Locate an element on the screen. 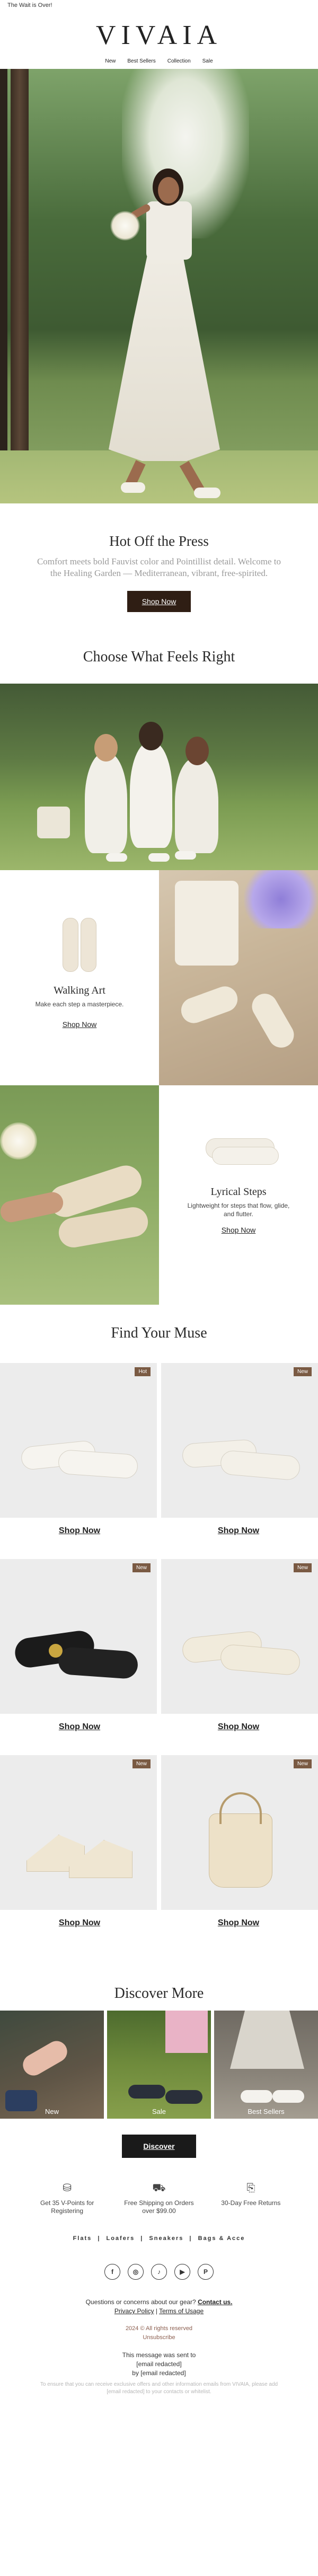 This screenshot has height=2576, width=318. product-grid-row-3: New Shop Now New Shop Now is located at coordinates (159, 1853).